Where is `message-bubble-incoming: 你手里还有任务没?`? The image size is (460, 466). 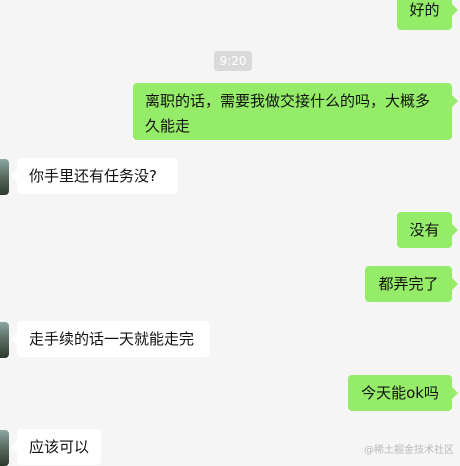 message-bubble-incoming: 你手里还有任务没? is located at coordinates (94, 176).